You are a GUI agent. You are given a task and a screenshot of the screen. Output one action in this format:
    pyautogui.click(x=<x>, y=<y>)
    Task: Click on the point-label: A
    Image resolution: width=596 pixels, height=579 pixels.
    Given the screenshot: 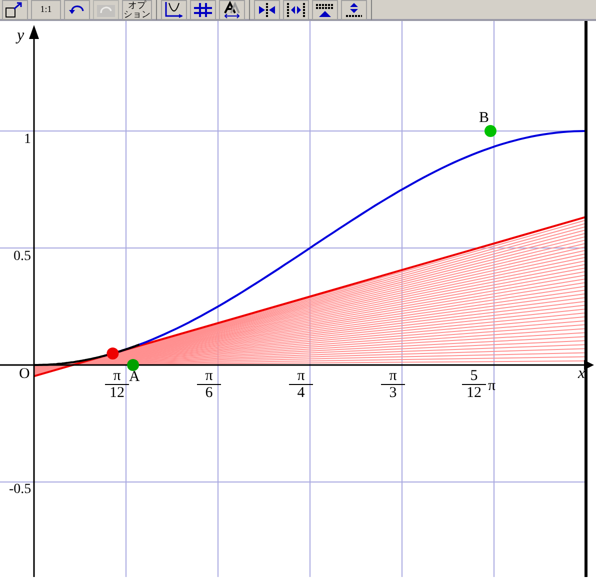 What is the action you would take?
    pyautogui.click(x=134, y=377)
    